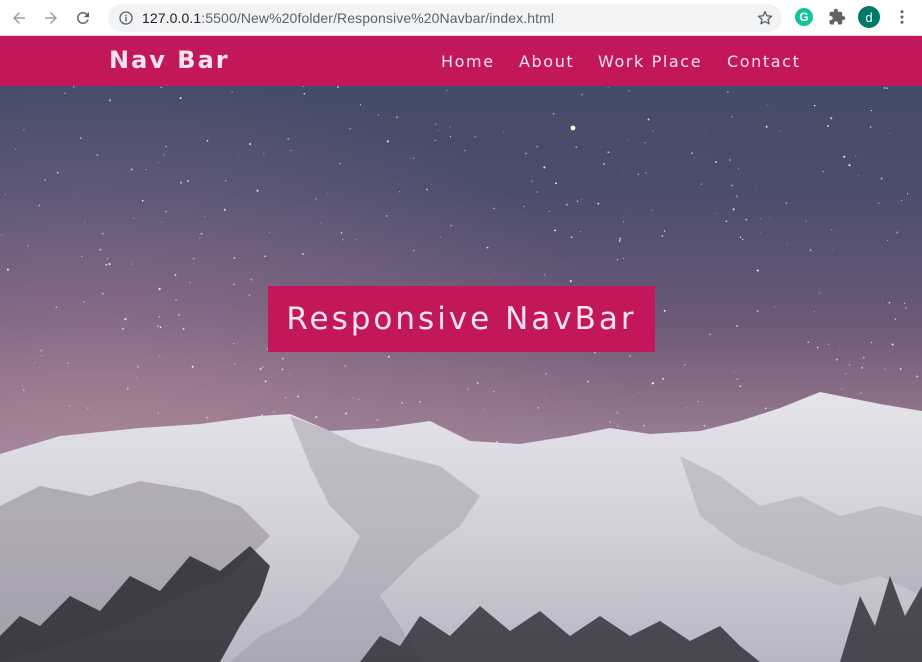  What do you see at coordinates (468, 61) in the screenshot?
I see `nav-link-home: Home` at bounding box center [468, 61].